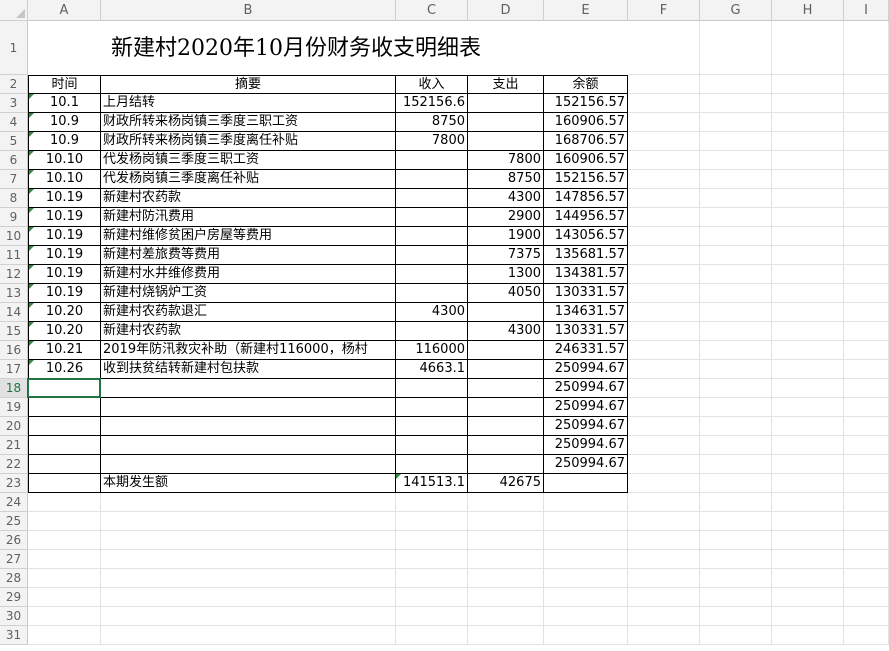 This screenshot has width=889, height=651. Describe the element at coordinates (664, 293) in the screenshot. I see `cell-F13` at that location.